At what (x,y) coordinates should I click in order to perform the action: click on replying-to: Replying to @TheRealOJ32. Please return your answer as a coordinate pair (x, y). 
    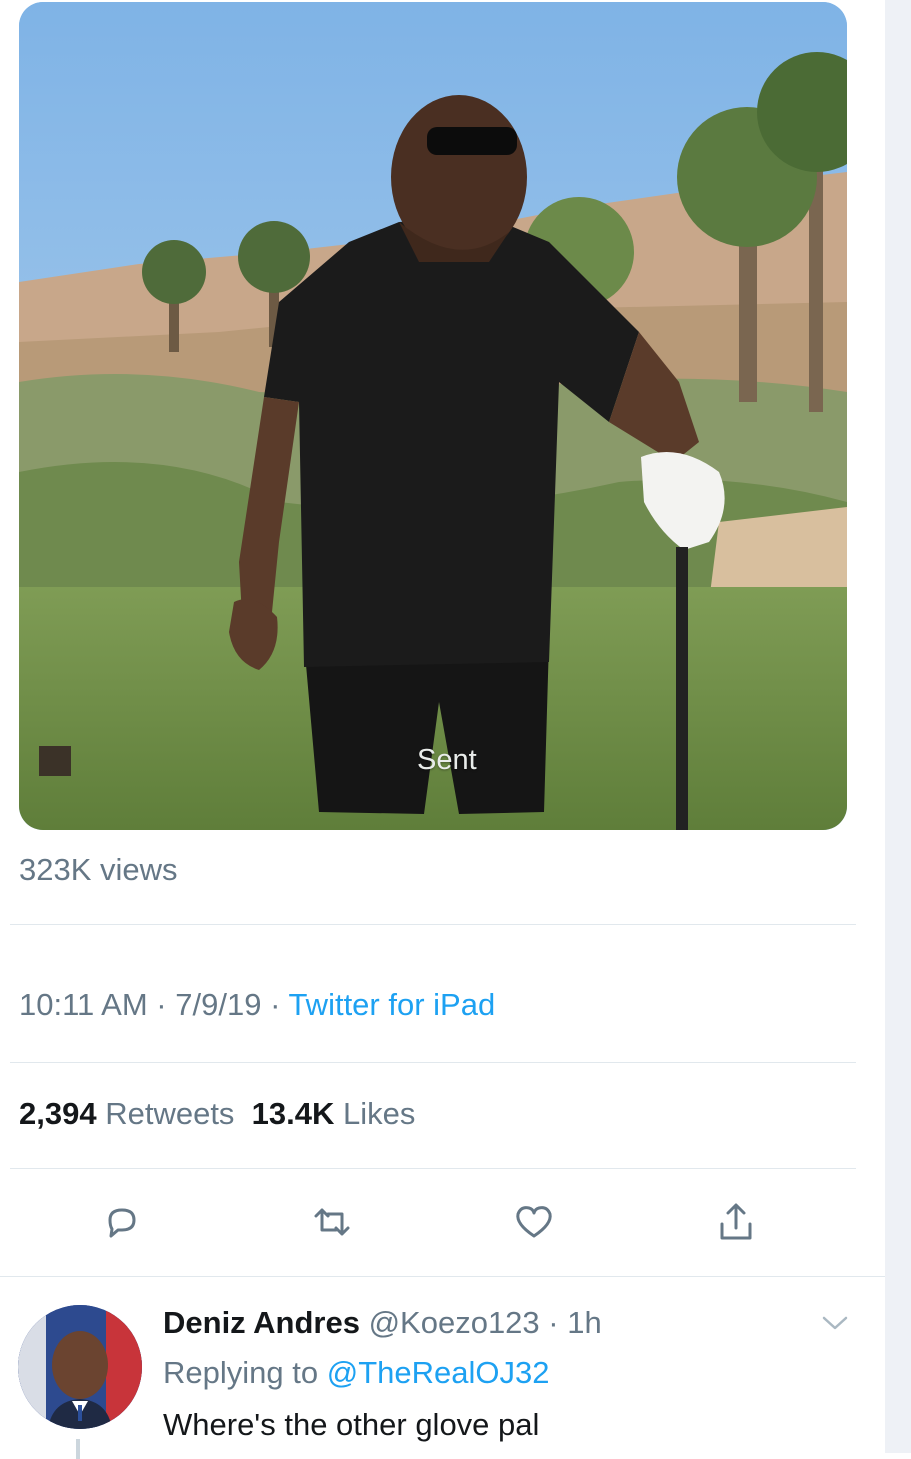
    Looking at the image, I should click on (356, 1373).